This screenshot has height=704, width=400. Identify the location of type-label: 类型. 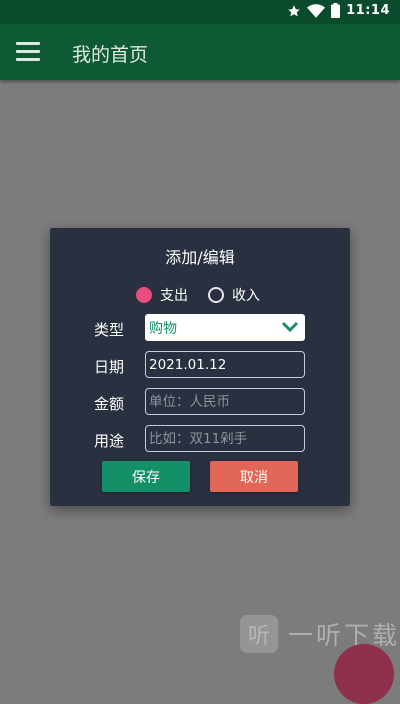
(109, 330).